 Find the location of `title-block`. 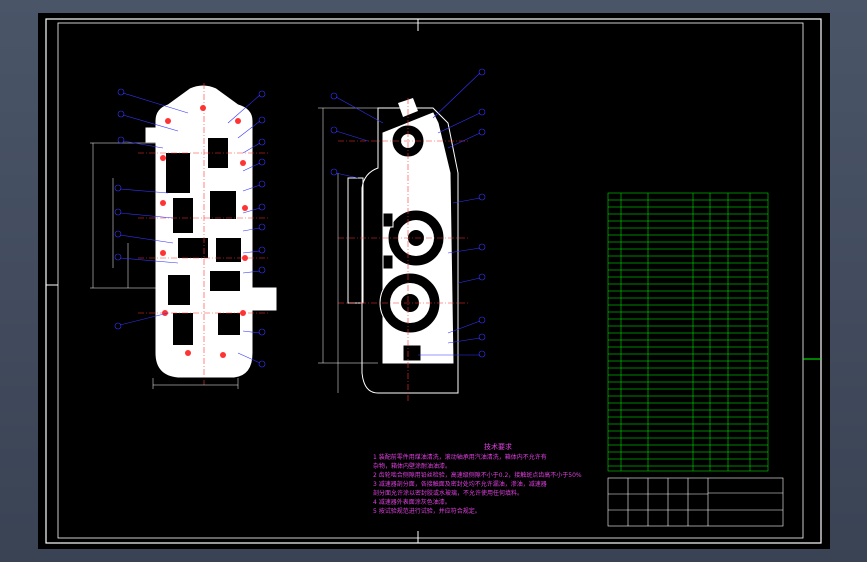

title-block is located at coordinates (695, 502).